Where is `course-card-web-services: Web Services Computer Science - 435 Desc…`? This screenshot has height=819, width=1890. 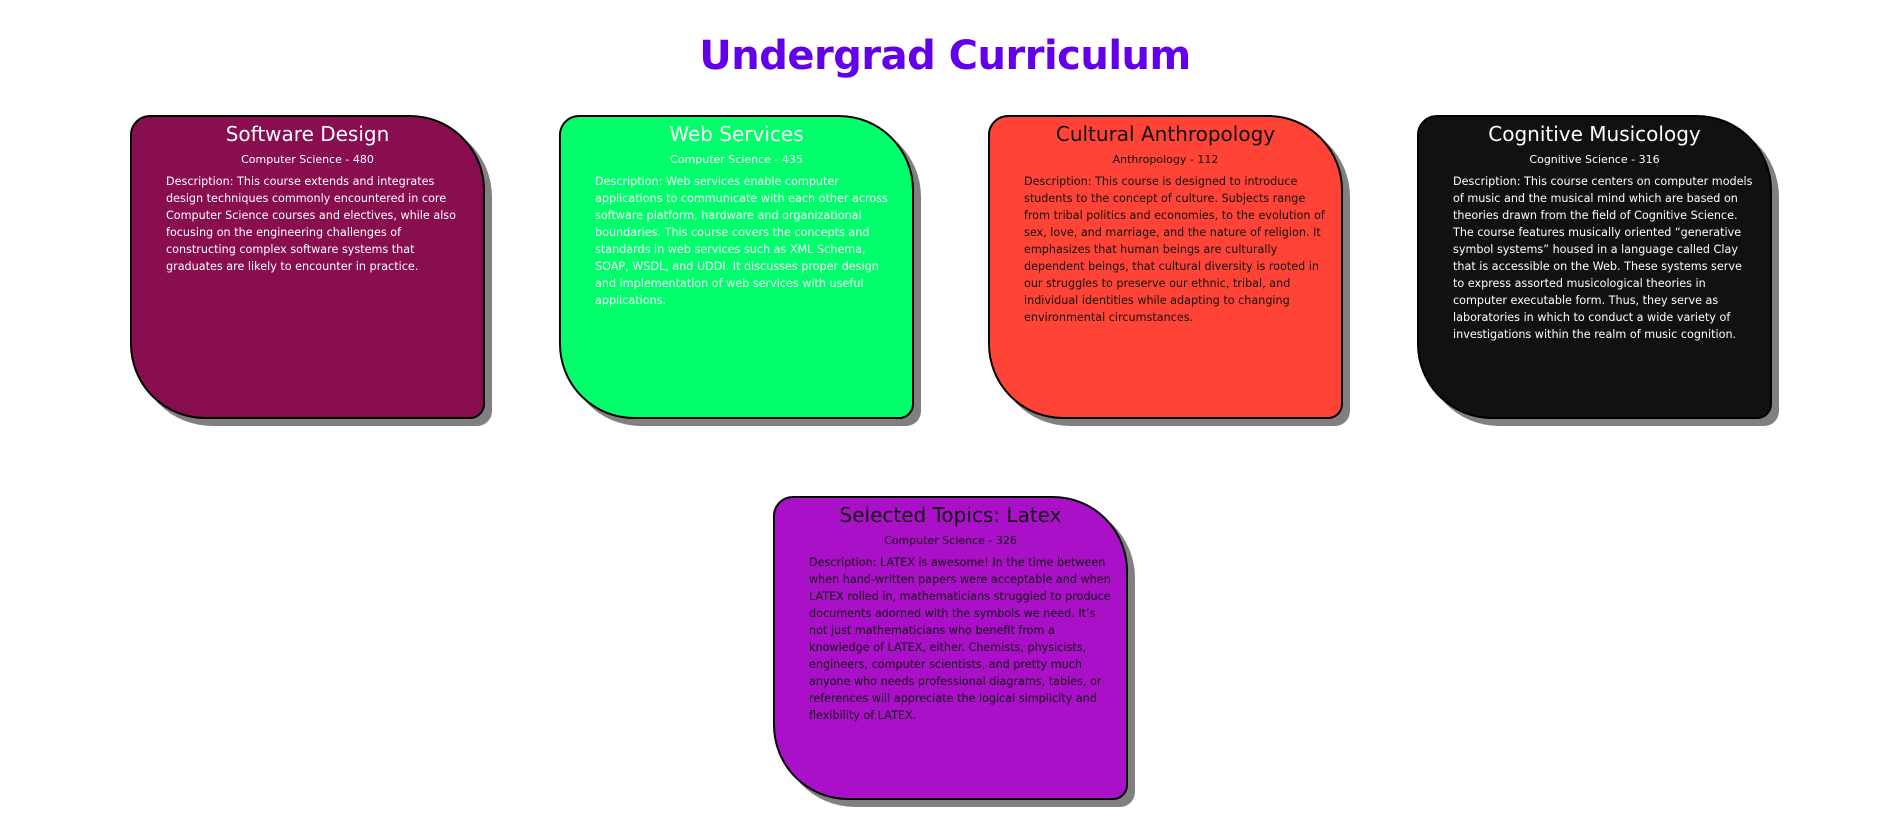
course-card-web-services: Web Services Computer Science - 435 Desc… is located at coordinates (736, 267).